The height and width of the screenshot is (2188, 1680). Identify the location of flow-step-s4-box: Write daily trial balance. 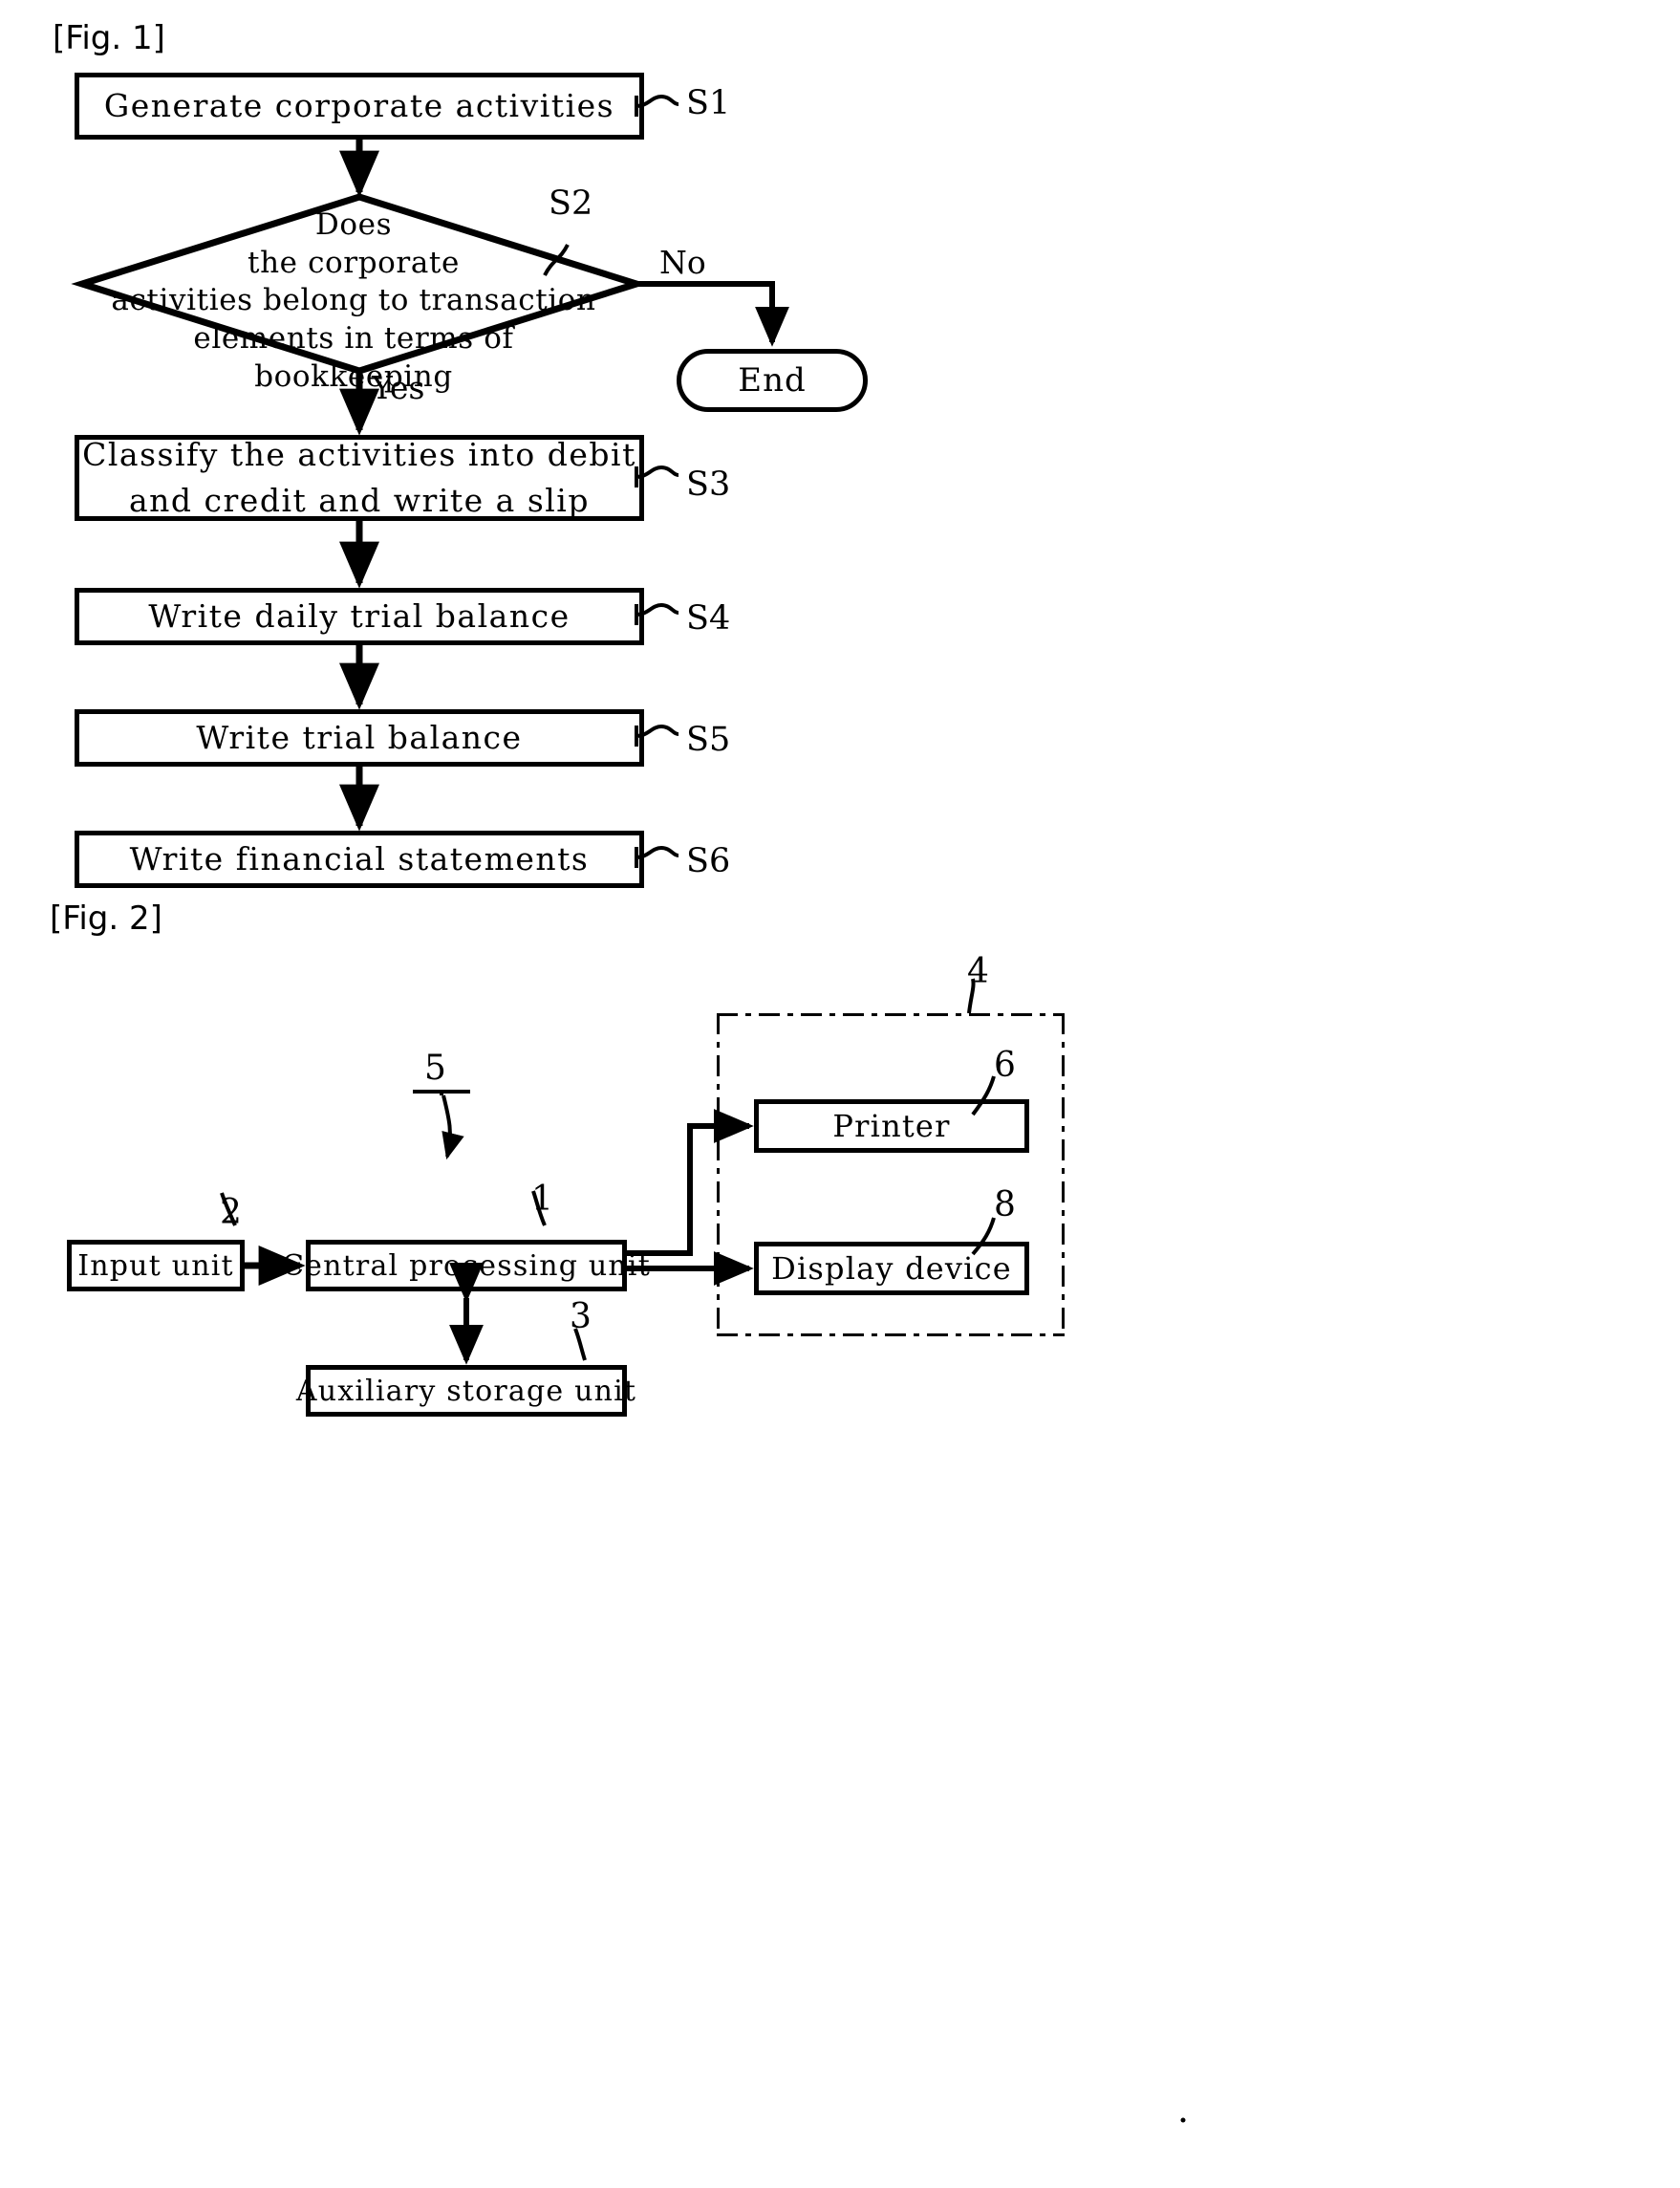
(359, 616).